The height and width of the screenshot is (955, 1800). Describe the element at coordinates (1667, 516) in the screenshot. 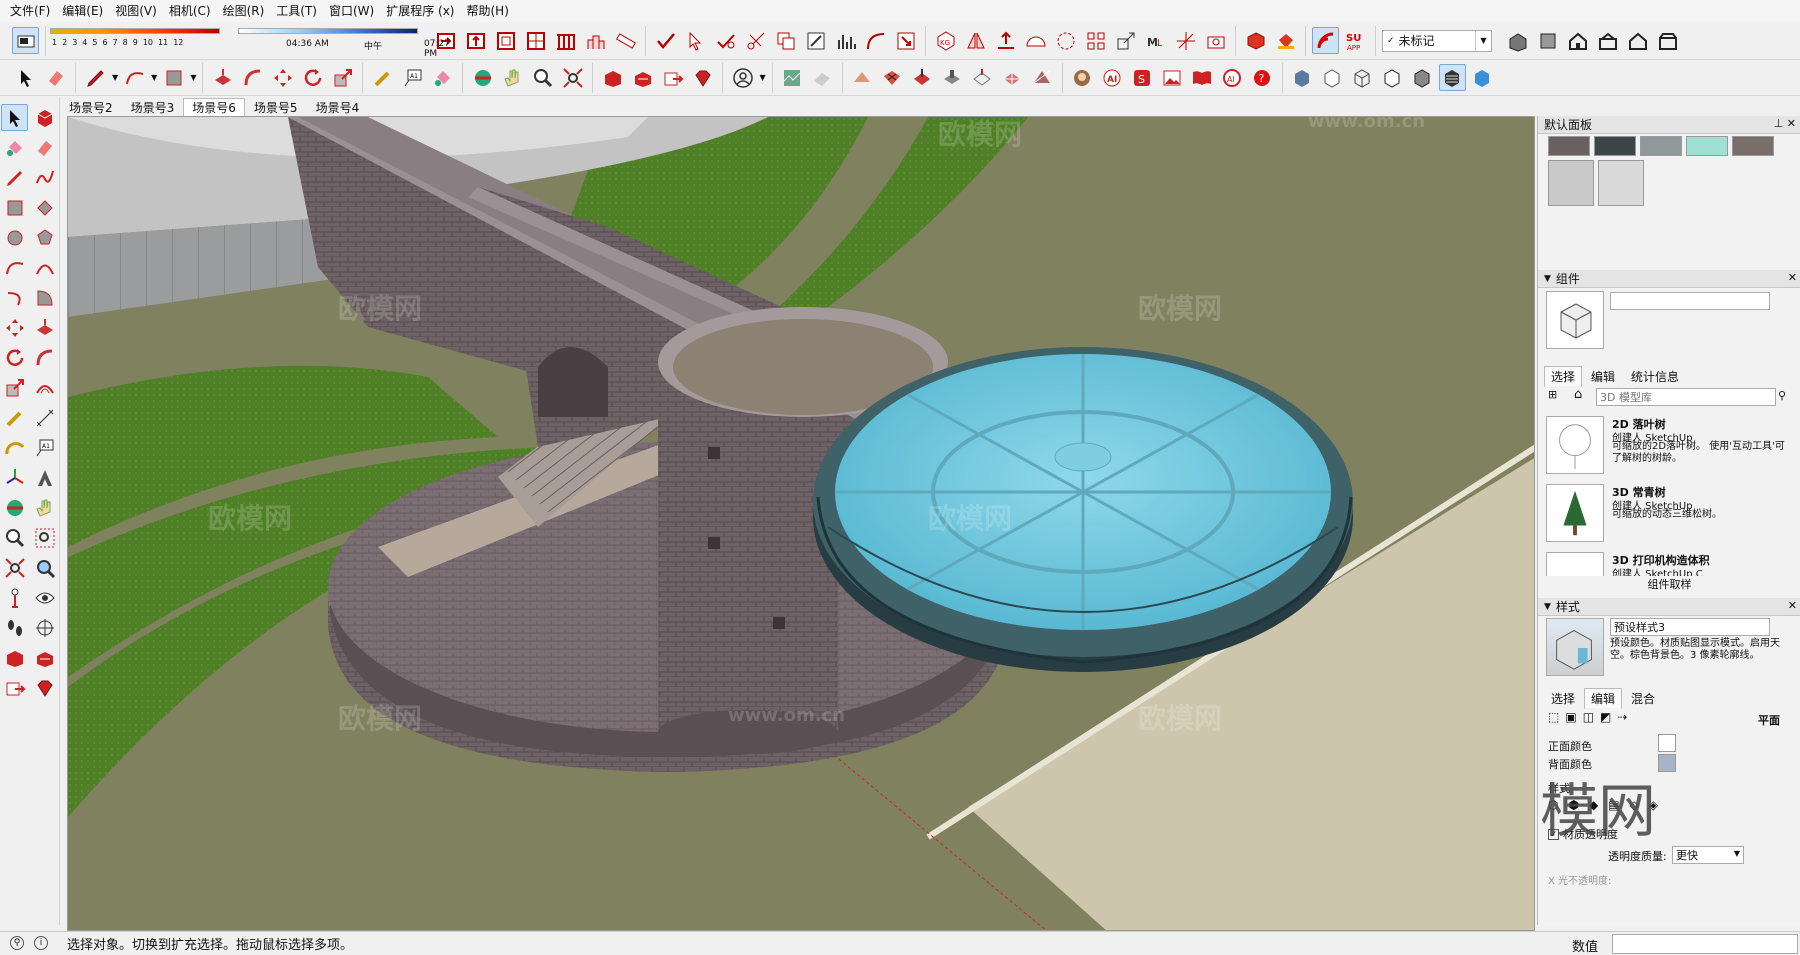

I see `component-list-item: 3D 常青树 创建人 SketchUp 可缩放的动态三维松树。` at that location.